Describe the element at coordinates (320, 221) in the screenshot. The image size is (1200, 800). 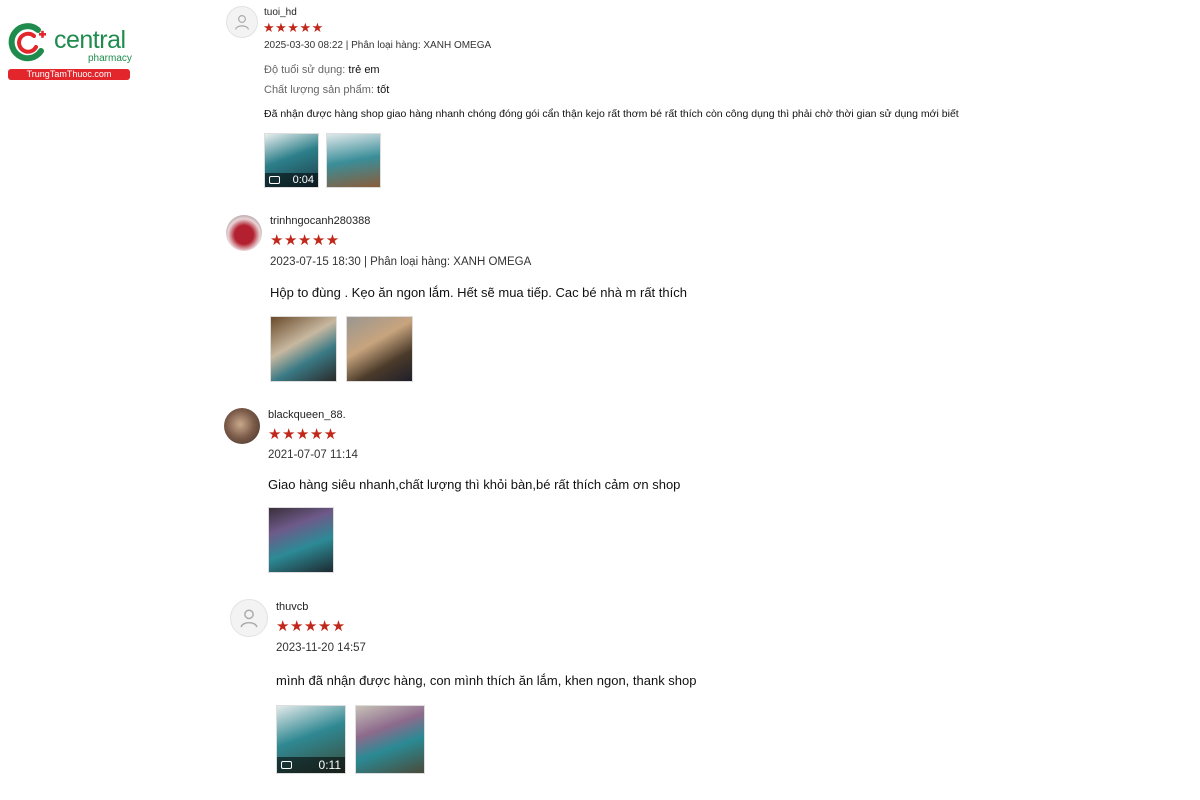
I see `username: trinhngocanh280388` at that location.